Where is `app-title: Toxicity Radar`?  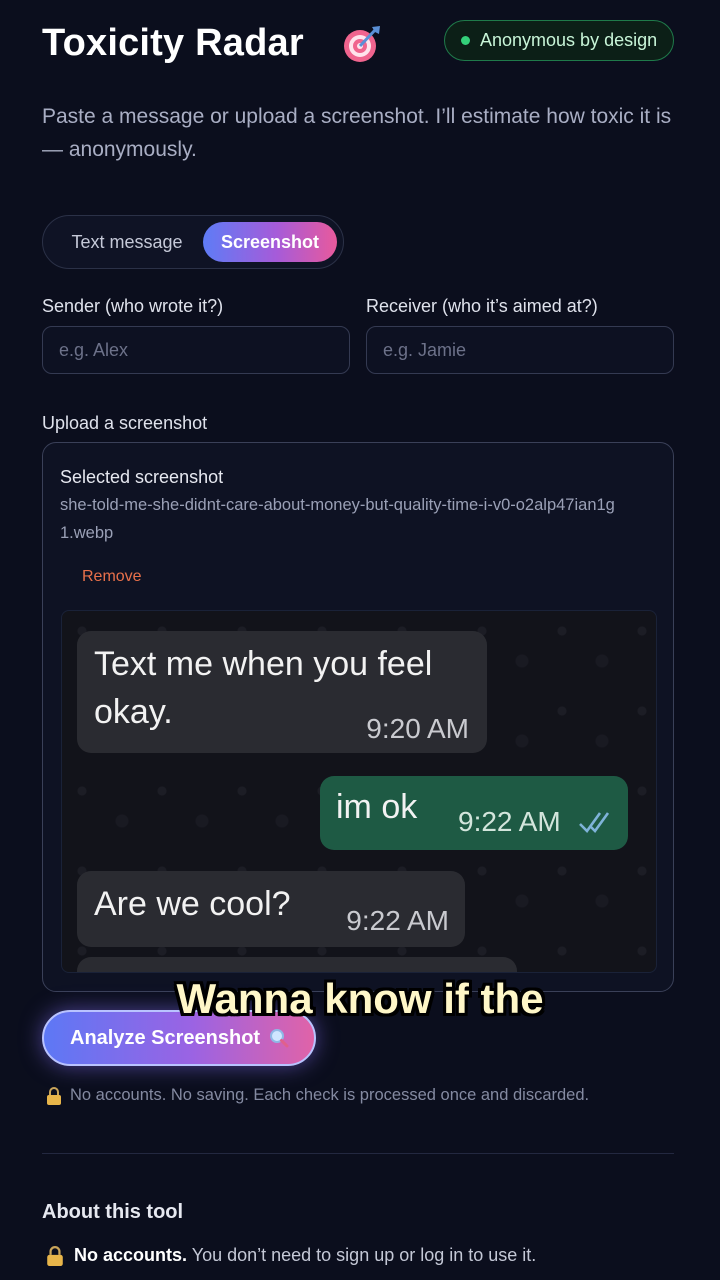 app-title: Toxicity Radar is located at coordinates (173, 43).